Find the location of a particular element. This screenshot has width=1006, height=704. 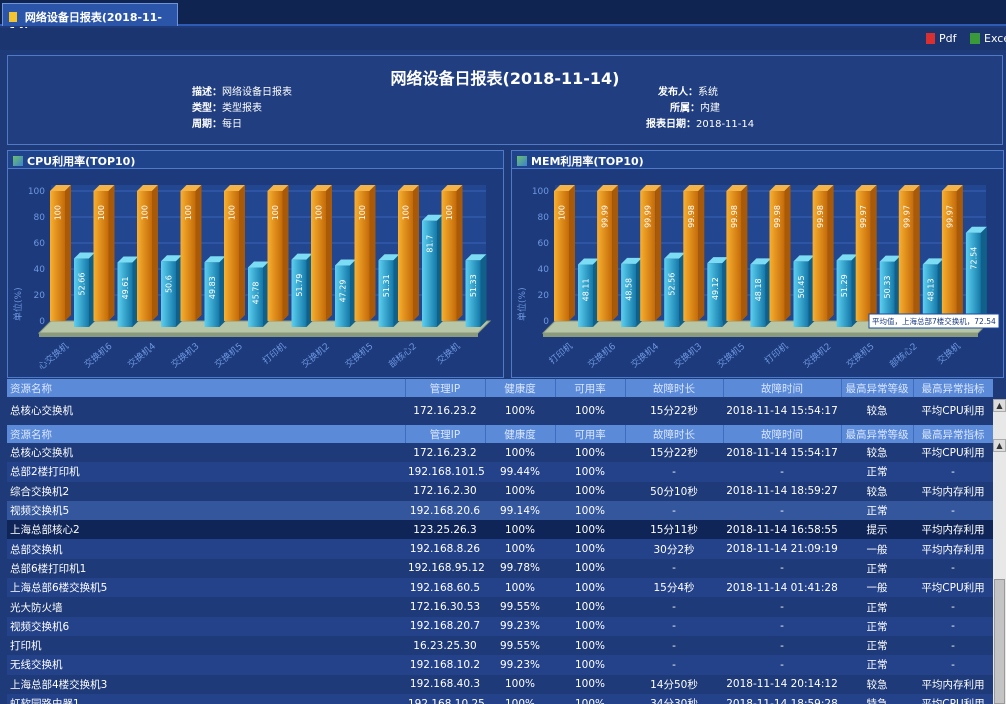

data-label: 50.6 is located at coordinates (169, 284).